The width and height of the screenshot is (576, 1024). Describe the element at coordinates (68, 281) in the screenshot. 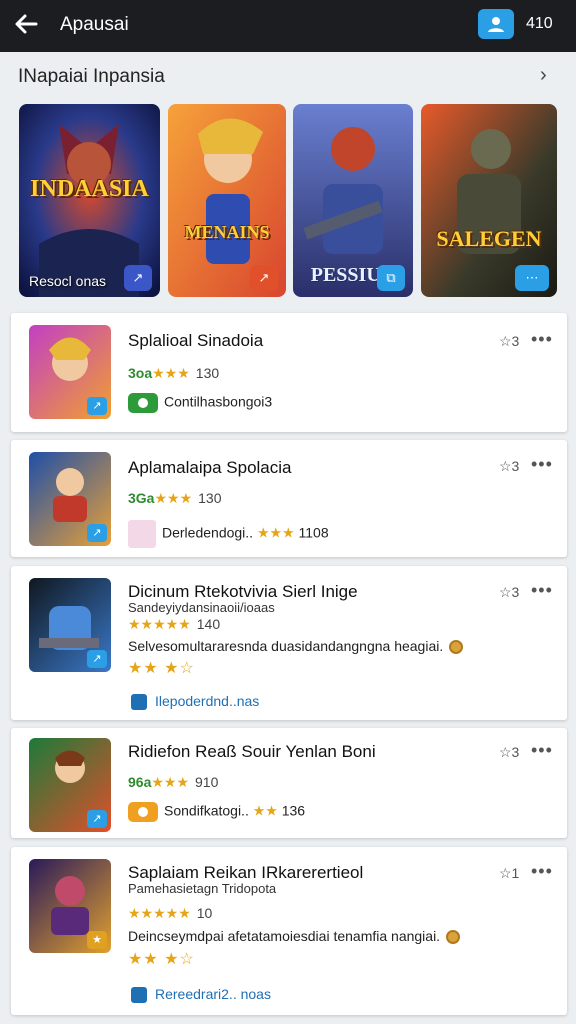

I see `featured-caption: Resocl onas` at that location.